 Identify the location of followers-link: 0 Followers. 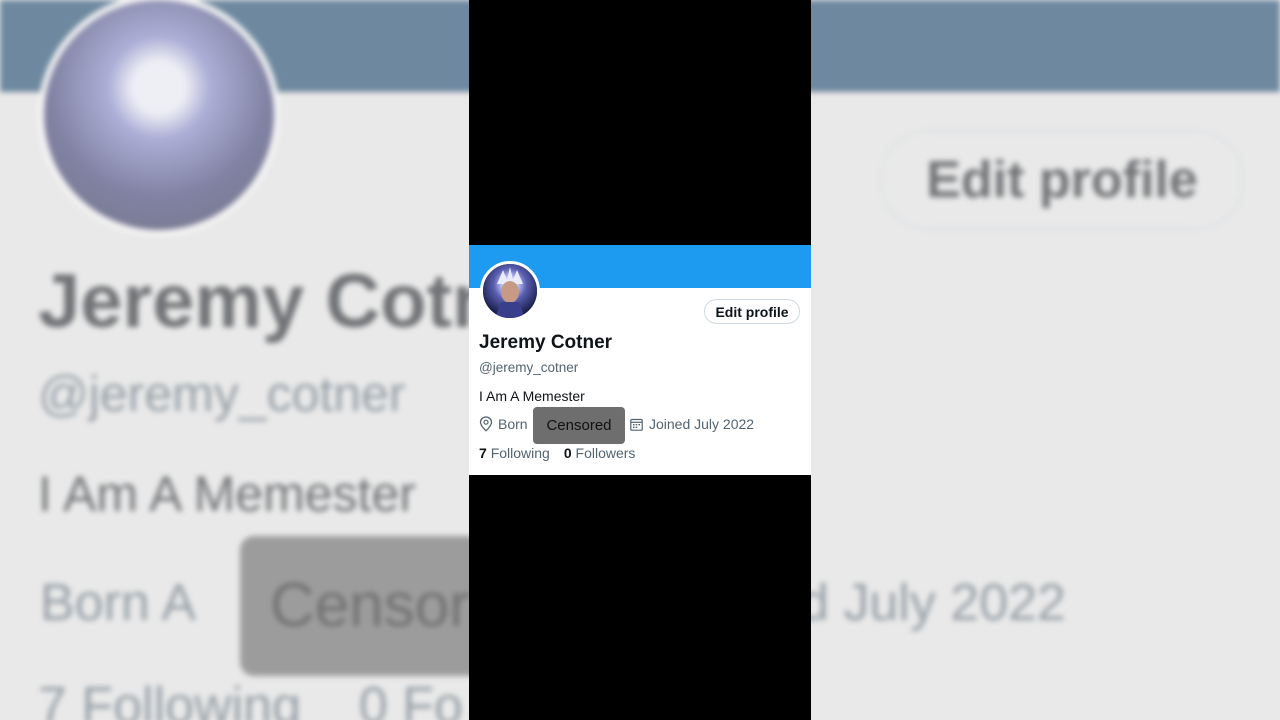
(600, 453).